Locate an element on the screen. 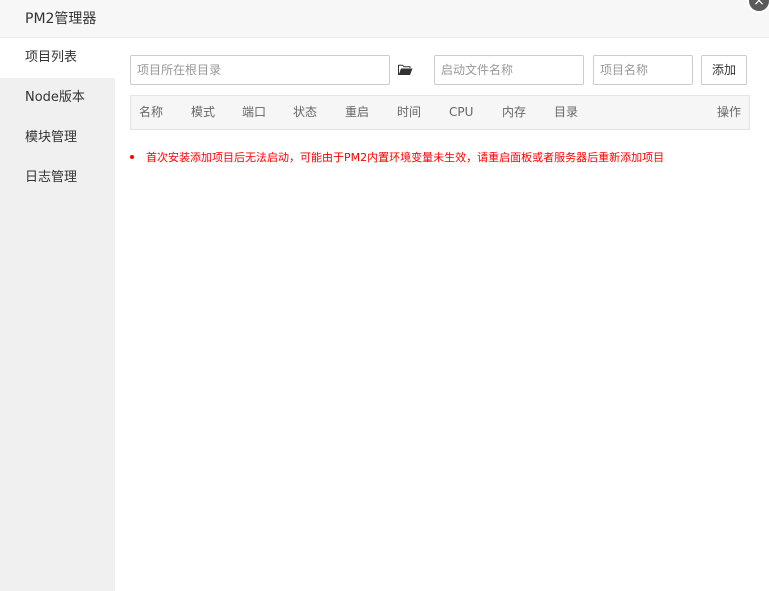 Image resolution: width=769 pixels, height=591 pixels. sidebar-item-node-version: Node版本 is located at coordinates (57, 98).